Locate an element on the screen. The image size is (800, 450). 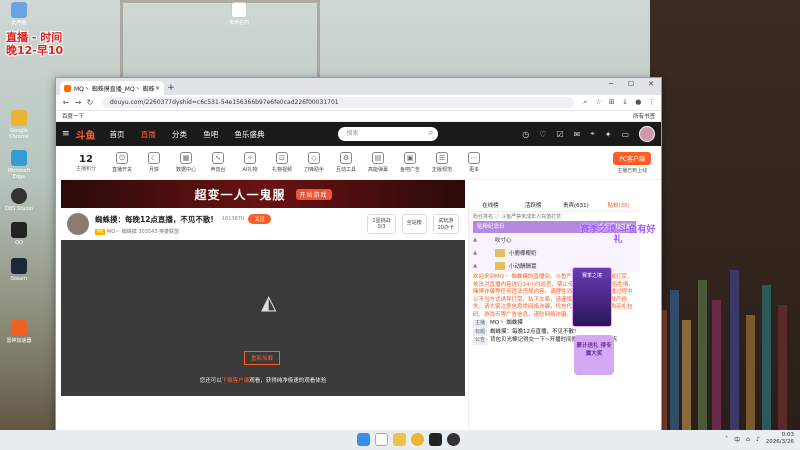
chrome-taskbar-icon is located at coordinates (417, 439).